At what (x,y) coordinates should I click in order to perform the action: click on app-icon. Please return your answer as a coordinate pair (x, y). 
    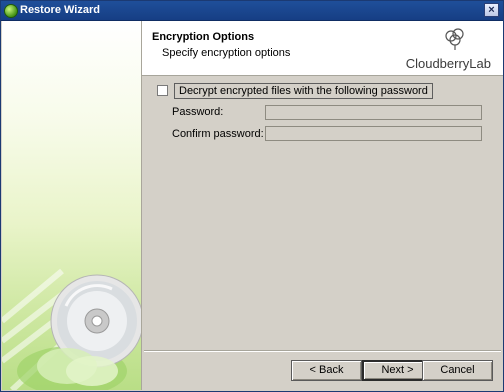
    Looking at the image, I should click on (11, 11).